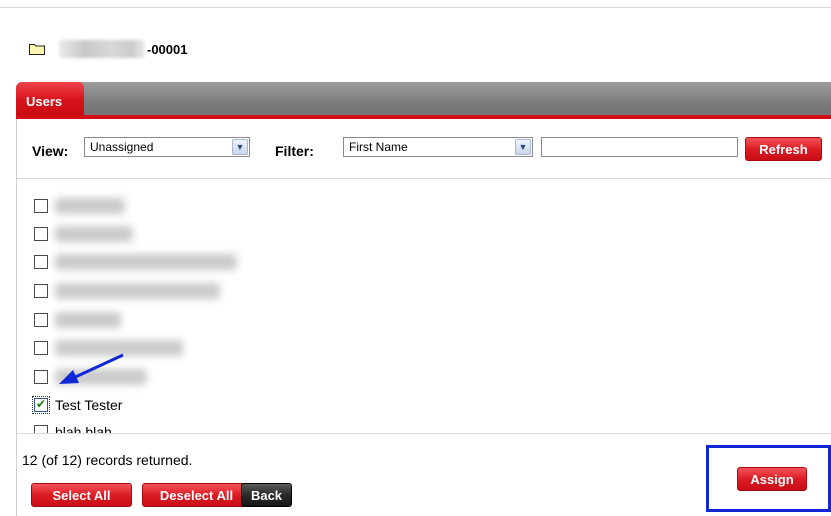 The image size is (831, 516). What do you see at coordinates (83, 428) in the screenshot?
I see `user-name: blah blah` at bounding box center [83, 428].